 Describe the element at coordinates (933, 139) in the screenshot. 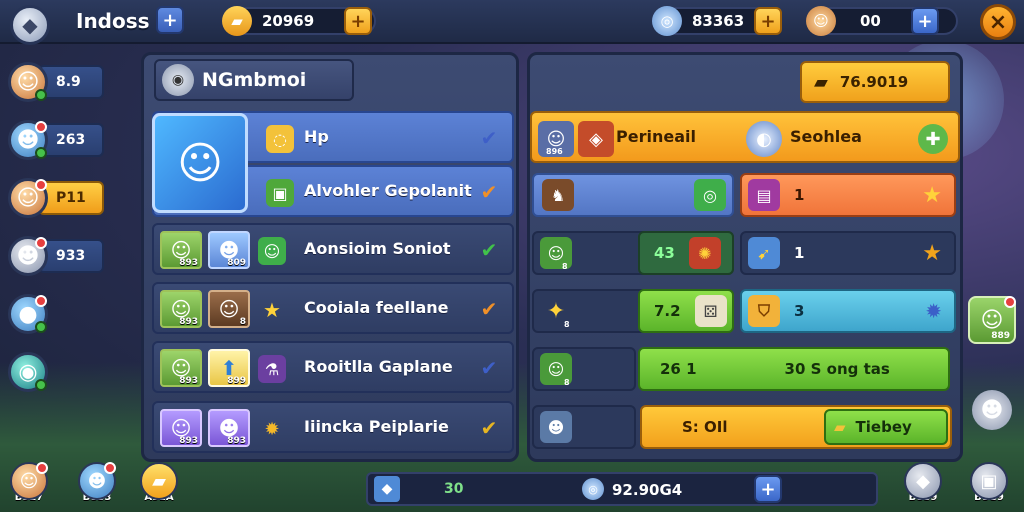

I see `confirm-icon: ✚` at that location.